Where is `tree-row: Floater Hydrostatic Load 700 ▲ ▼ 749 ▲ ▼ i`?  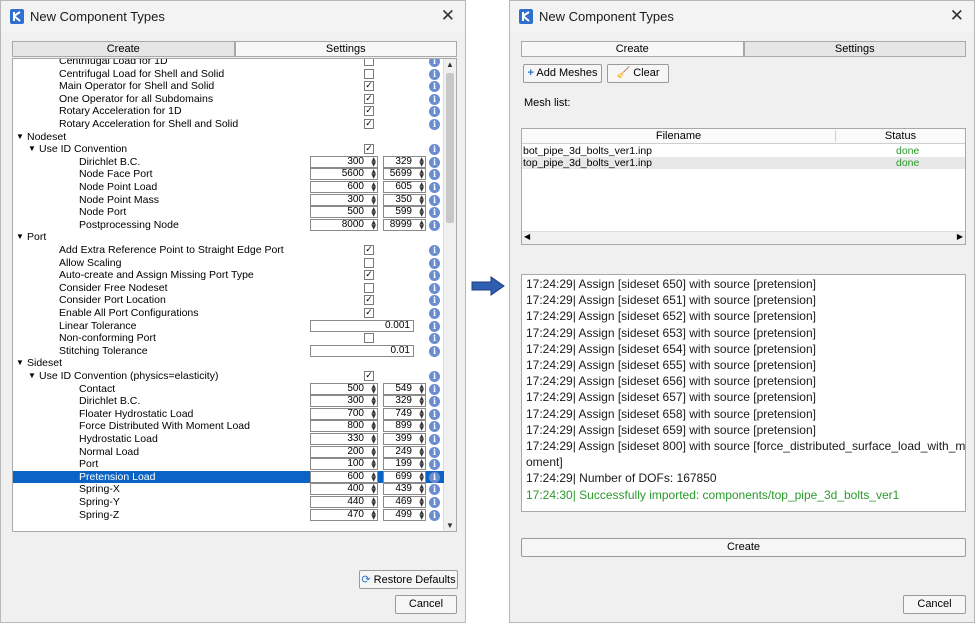
tree-row: Floater Hydrostatic Load 700 ▲ ▼ 749 ▲ ▼ i is located at coordinates (228, 414).